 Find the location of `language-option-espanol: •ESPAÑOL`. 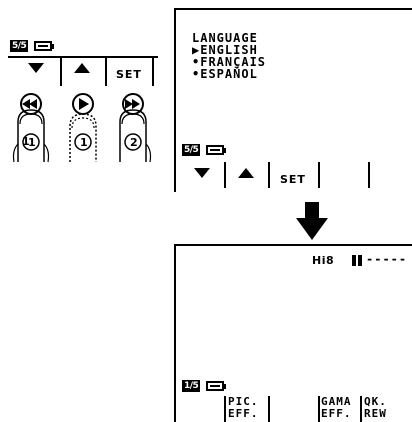

language-option-espanol: •ESPAÑOL is located at coordinates (225, 74).